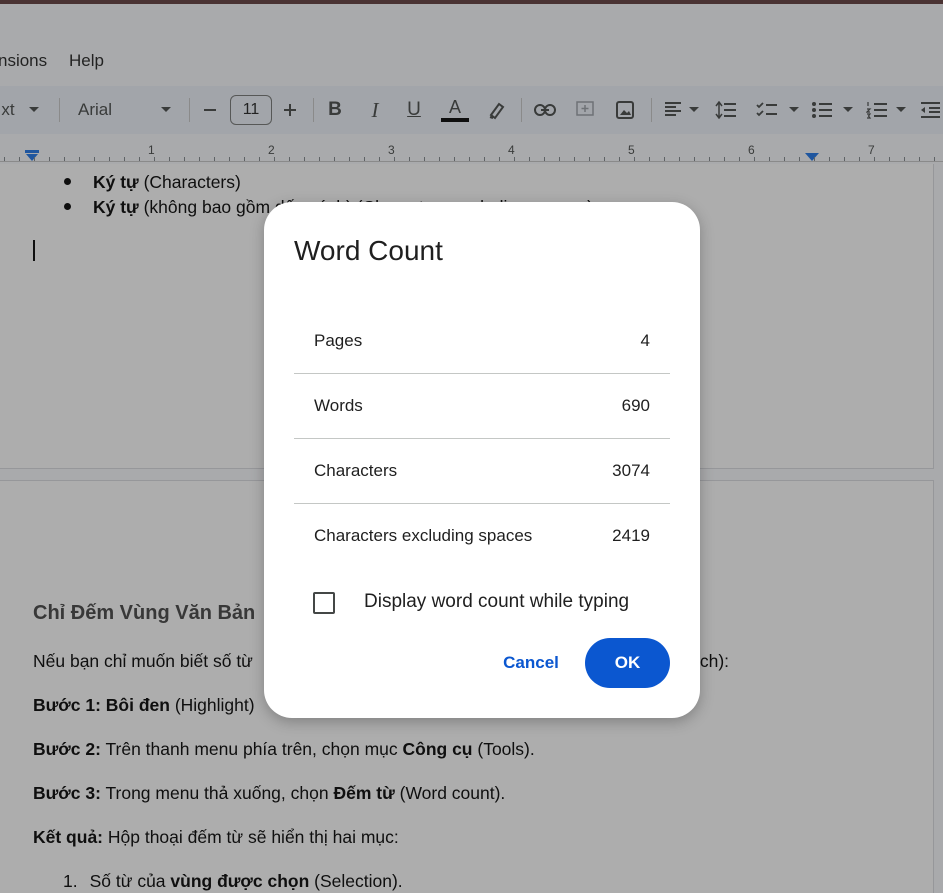 The image size is (943, 893). What do you see at coordinates (338, 340) in the screenshot?
I see `stat-label: Pages` at bounding box center [338, 340].